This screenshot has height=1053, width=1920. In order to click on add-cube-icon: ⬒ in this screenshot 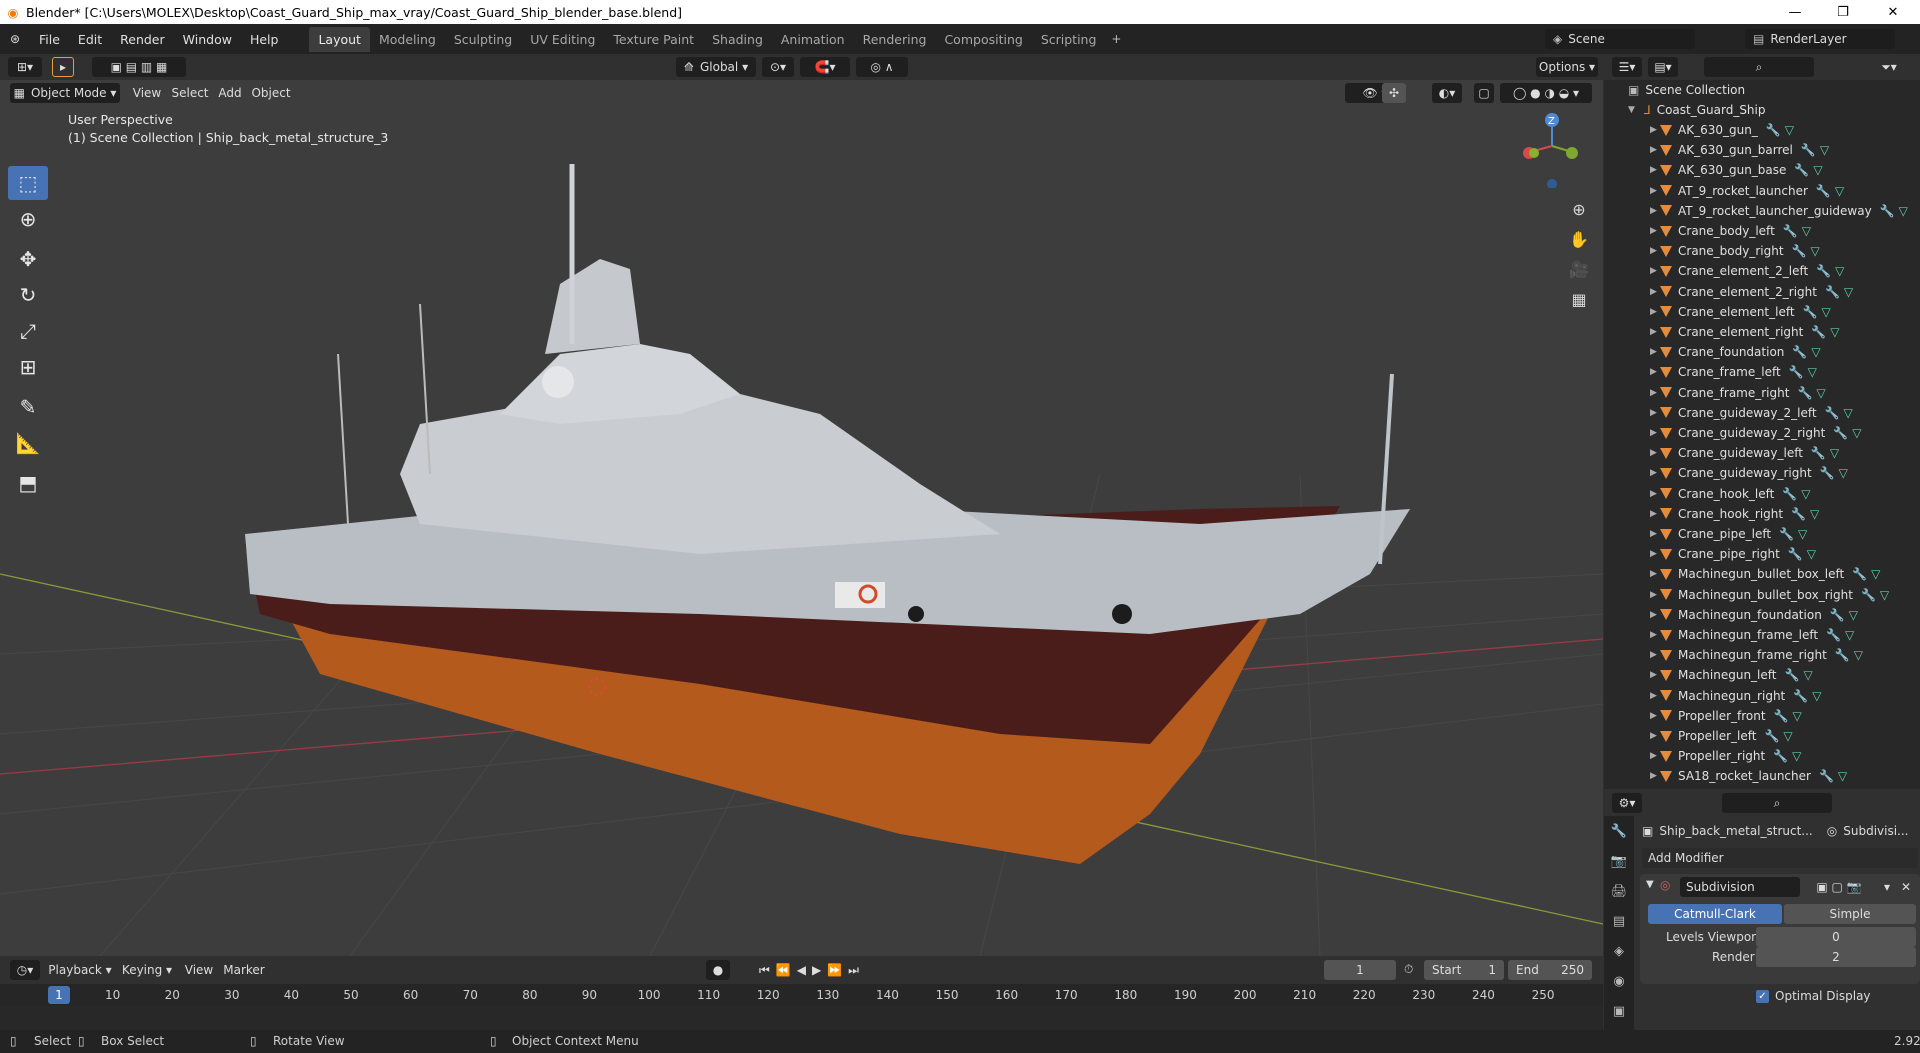, I will do `click(28, 483)`.